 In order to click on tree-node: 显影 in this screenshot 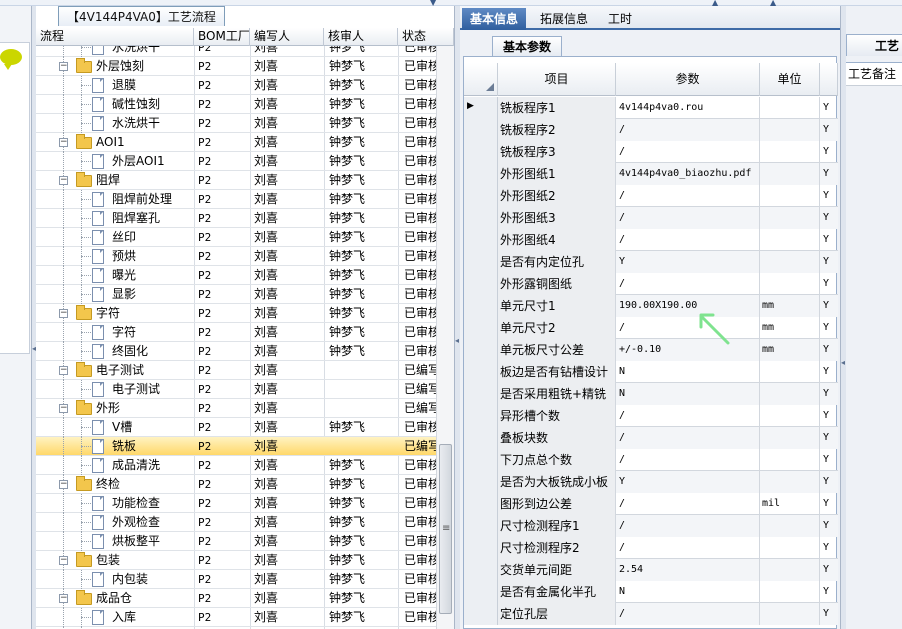, I will do `click(114, 294)`.